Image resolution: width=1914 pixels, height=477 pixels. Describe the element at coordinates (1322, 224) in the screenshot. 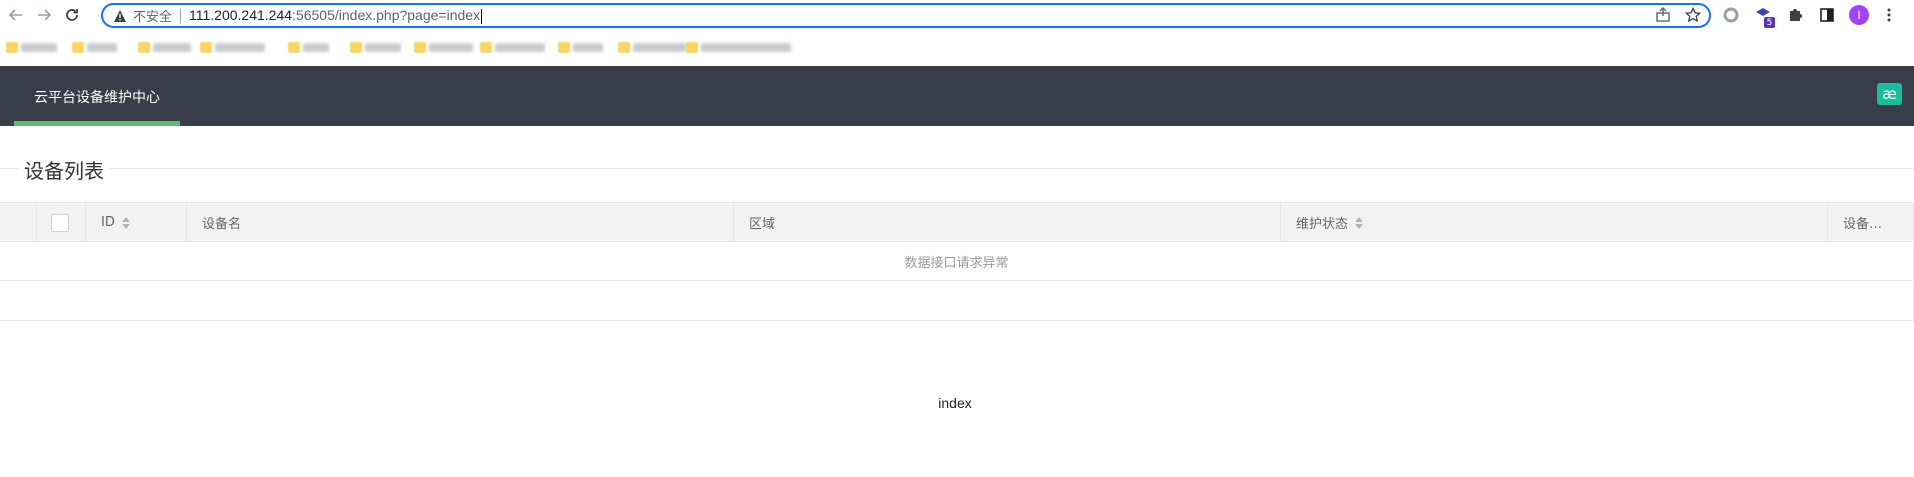

I see `column-label-maintenance-status: 维护状态` at that location.